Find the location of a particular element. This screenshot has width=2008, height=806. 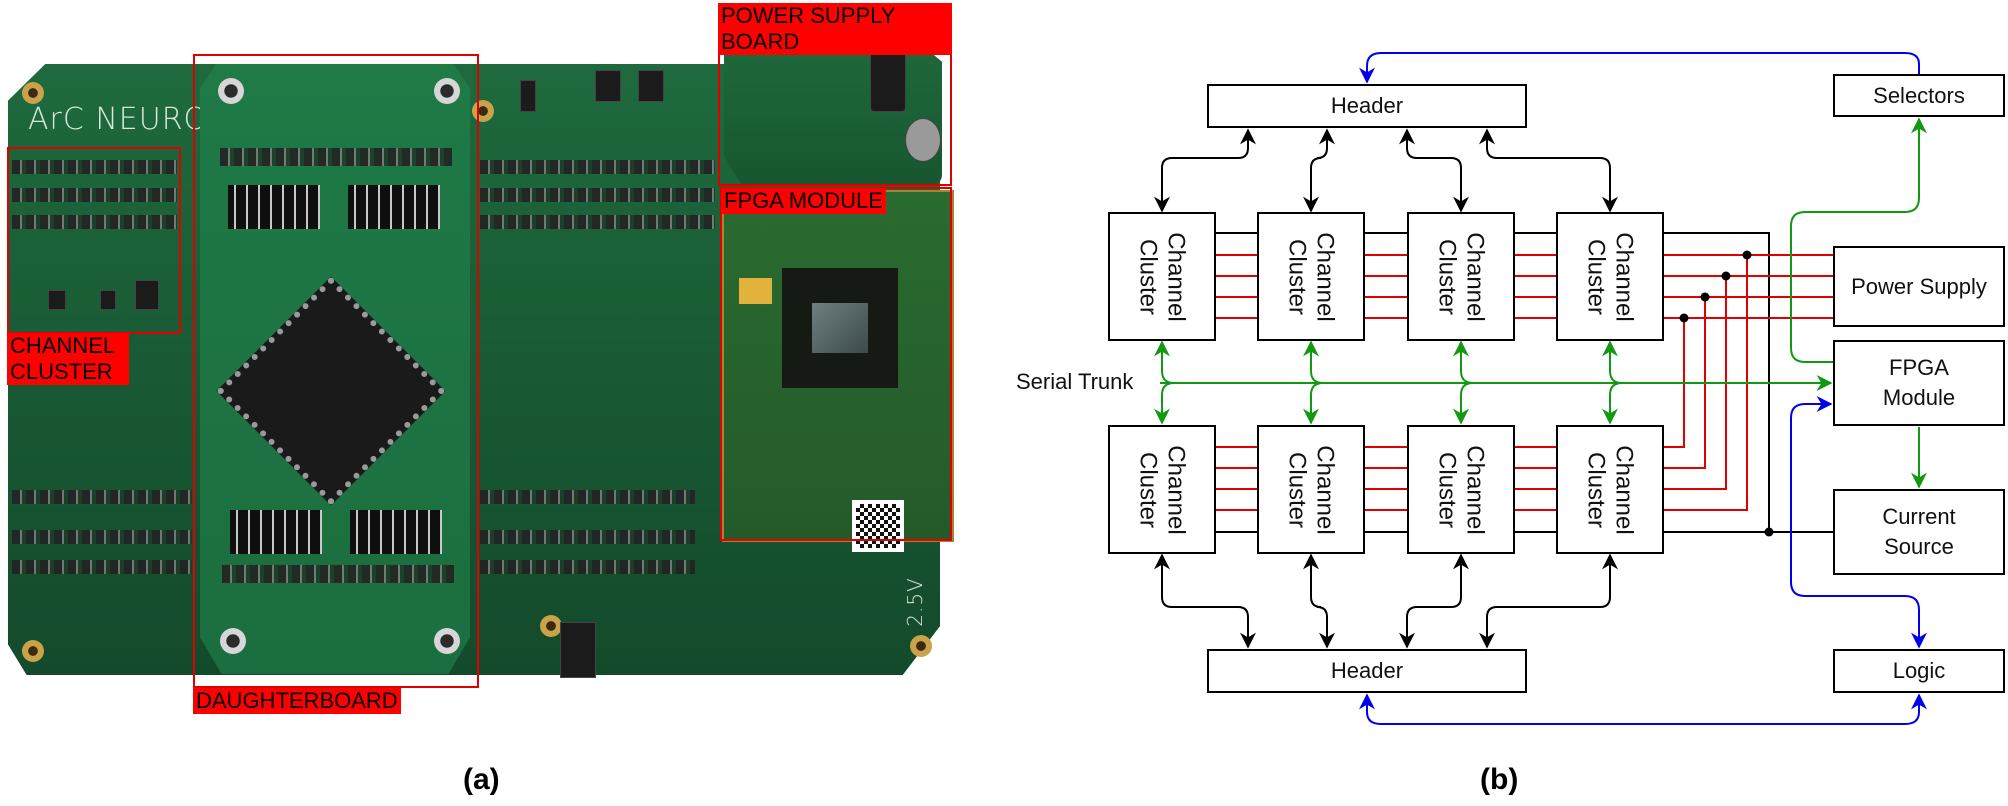

header-top-label: Header is located at coordinates (1367, 105).